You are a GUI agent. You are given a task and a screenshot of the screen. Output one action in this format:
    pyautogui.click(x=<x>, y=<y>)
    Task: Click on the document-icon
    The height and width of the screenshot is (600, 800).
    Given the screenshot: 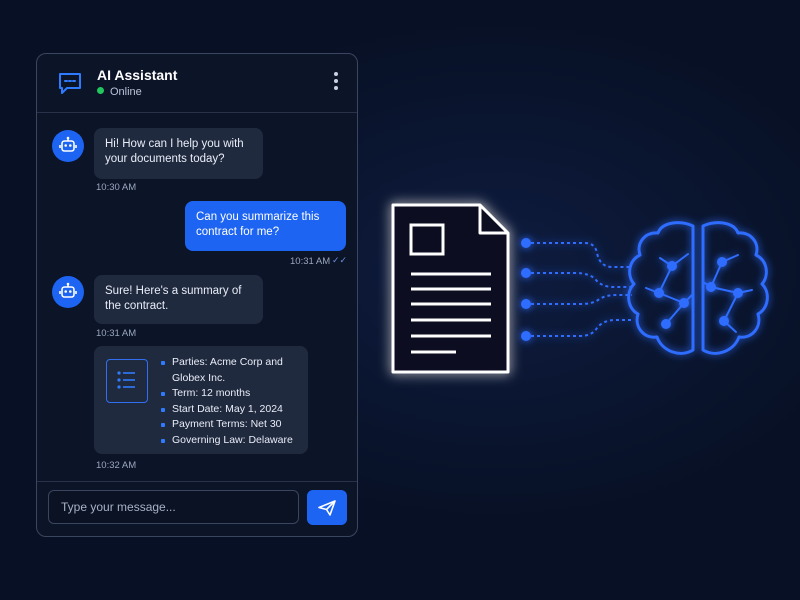 What is the action you would take?
    pyautogui.click(x=450, y=288)
    